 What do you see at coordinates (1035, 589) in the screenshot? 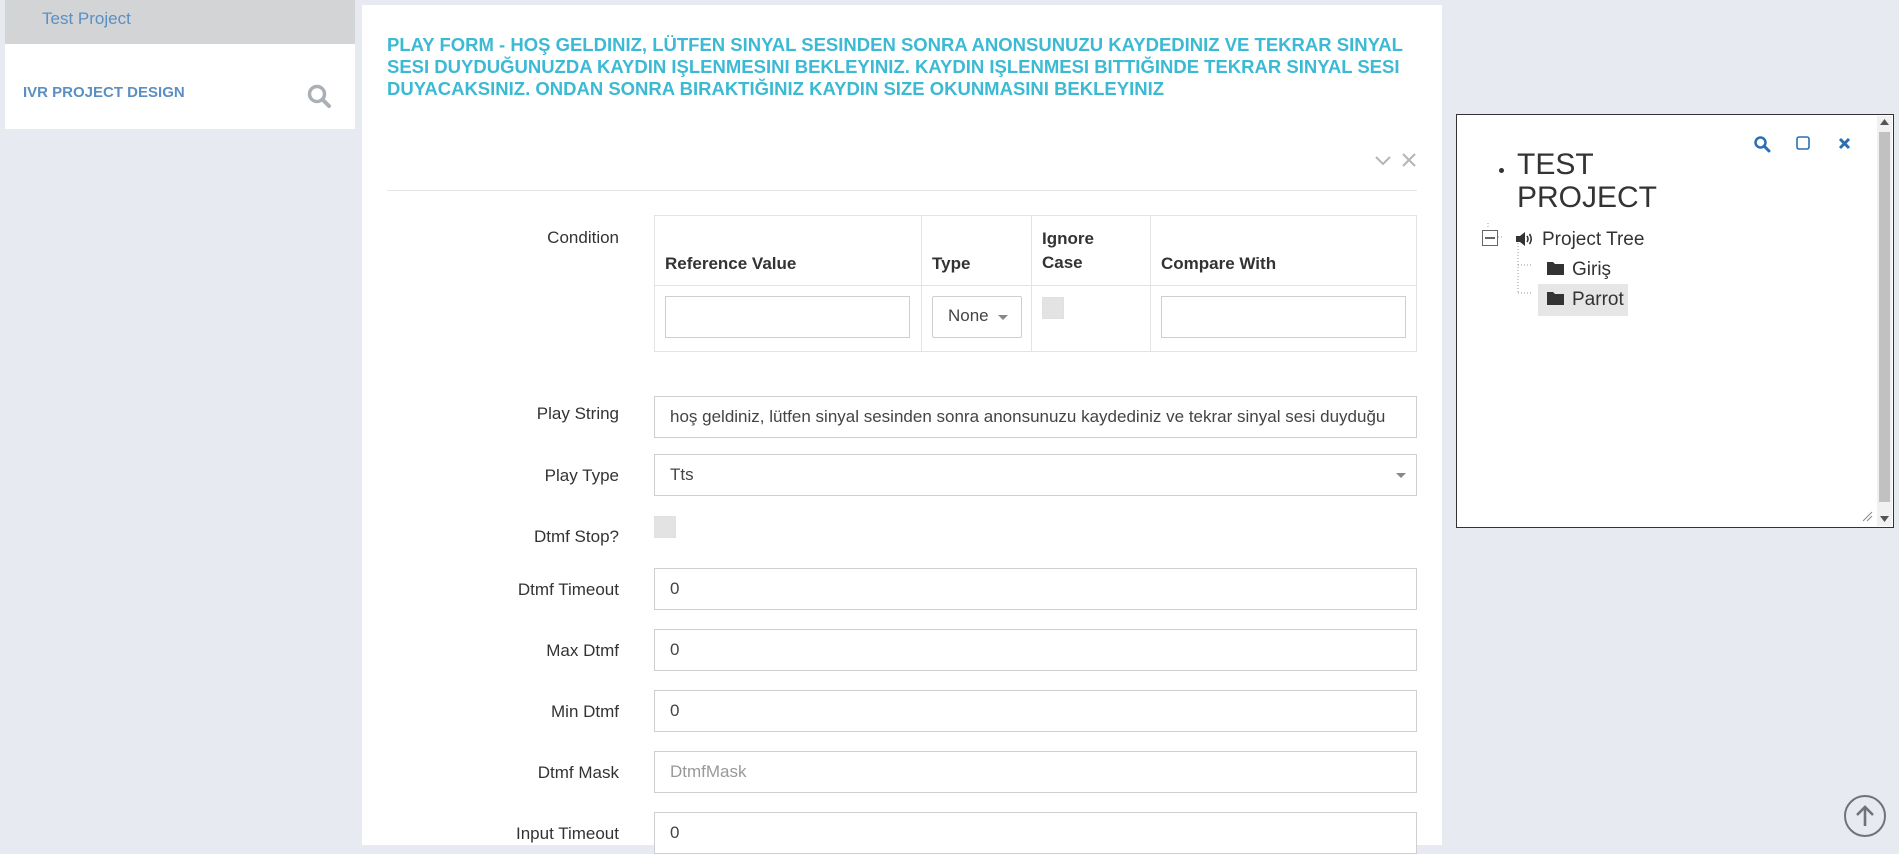
I see `dtmf-timeout-input: 0` at bounding box center [1035, 589].